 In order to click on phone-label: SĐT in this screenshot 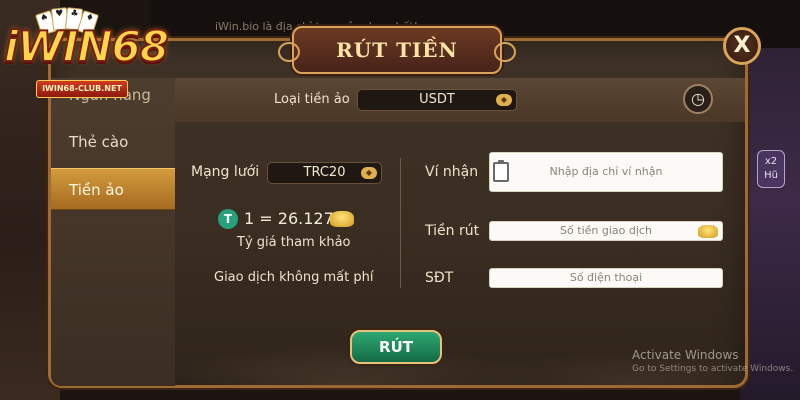, I will do `click(439, 278)`.